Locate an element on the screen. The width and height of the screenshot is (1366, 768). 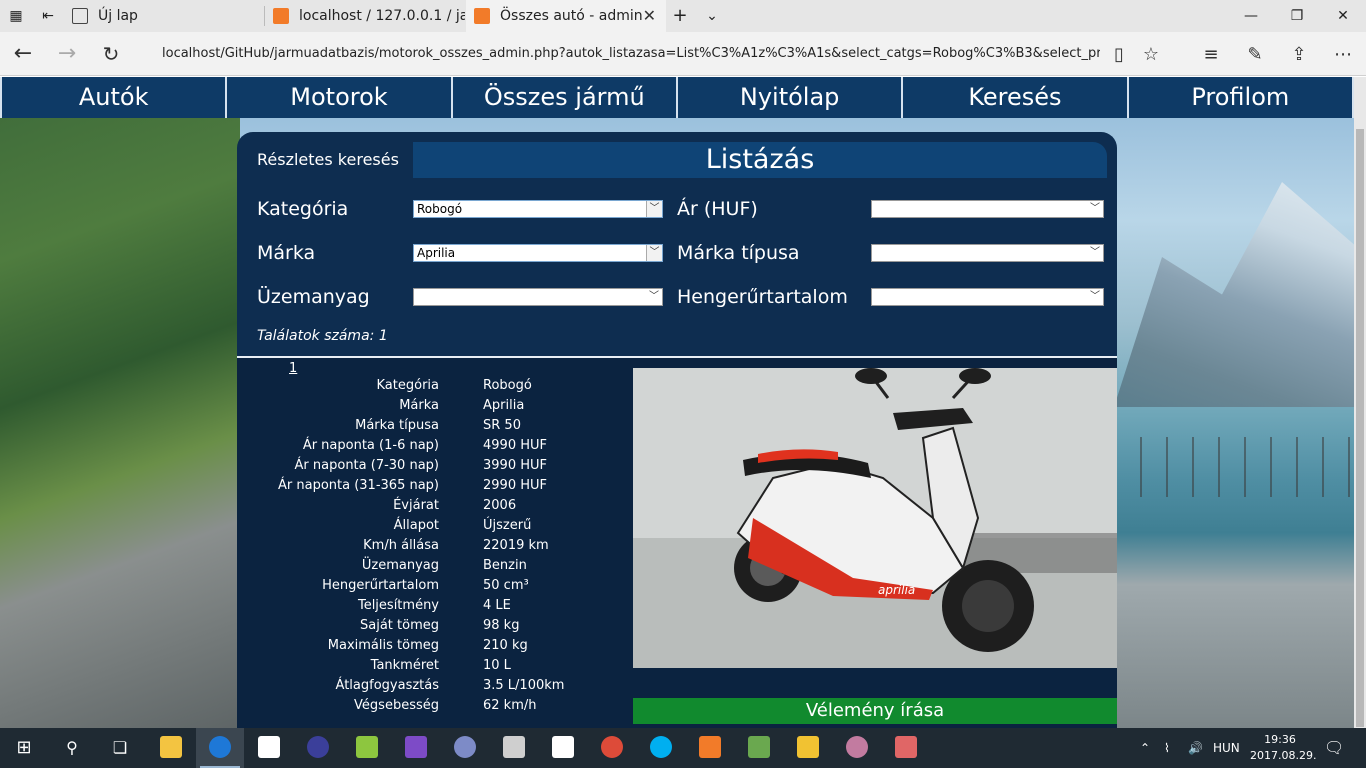
fuel-select: ﹀ is located at coordinates (538, 297).